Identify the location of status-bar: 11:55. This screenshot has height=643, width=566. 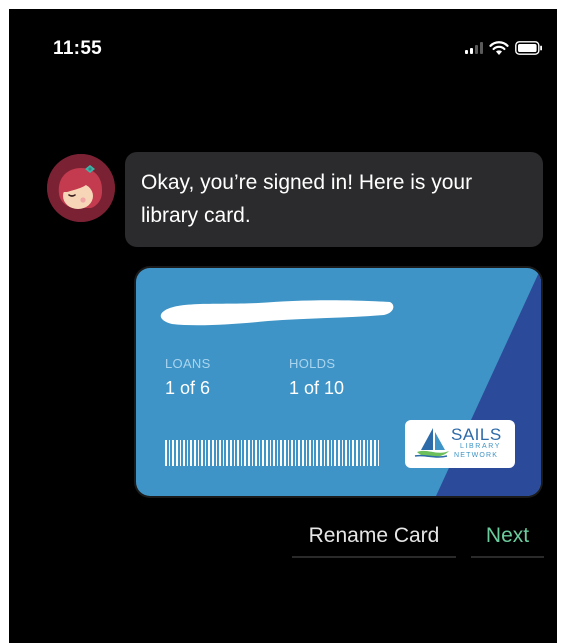
(283, 49).